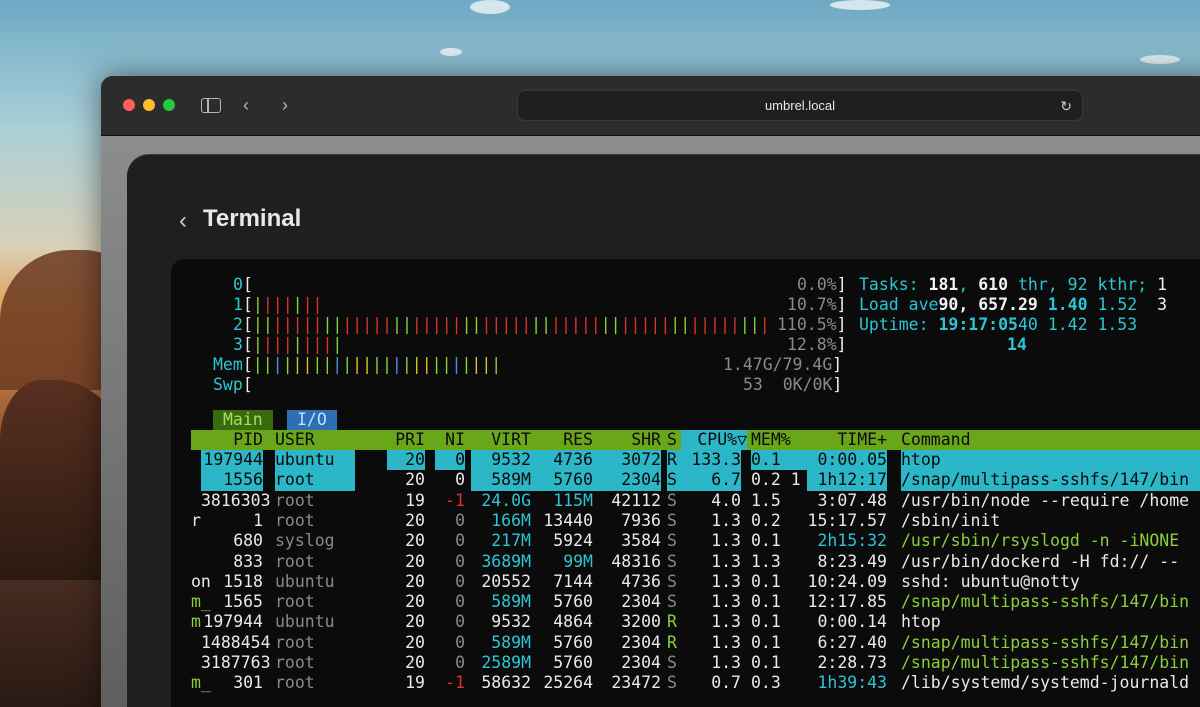 The height and width of the screenshot is (707, 1200). What do you see at coordinates (450, 440) in the screenshot?
I see `column-header-ni: NI` at bounding box center [450, 440].